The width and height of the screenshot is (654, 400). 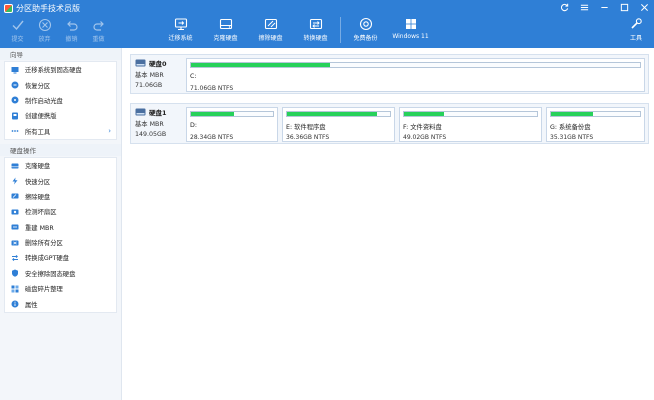 What do you see at coordinates (71, 39) in the screenshot?
I see `undo-label: 撤销` at bounding box center [71, 39].